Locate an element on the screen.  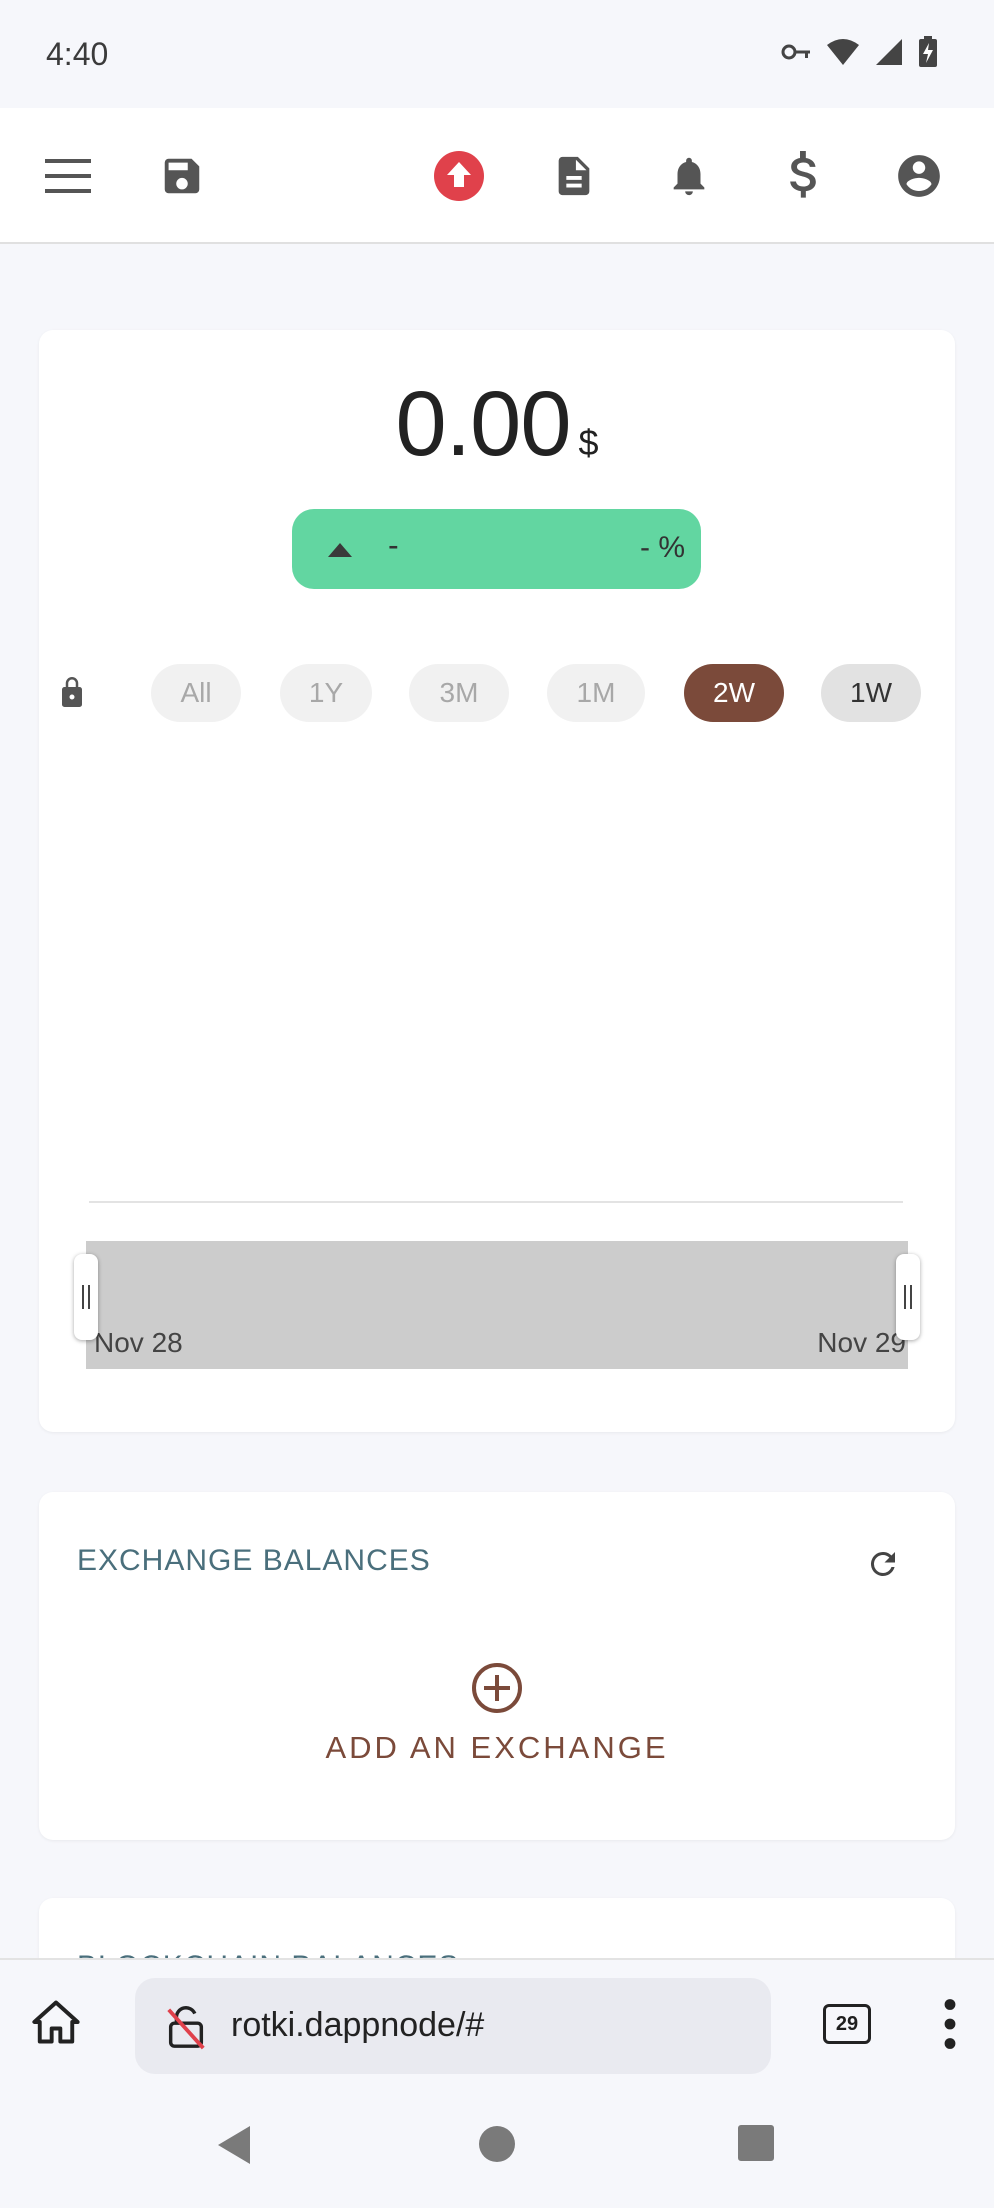
notes-button is located at coordinates (574, 176).